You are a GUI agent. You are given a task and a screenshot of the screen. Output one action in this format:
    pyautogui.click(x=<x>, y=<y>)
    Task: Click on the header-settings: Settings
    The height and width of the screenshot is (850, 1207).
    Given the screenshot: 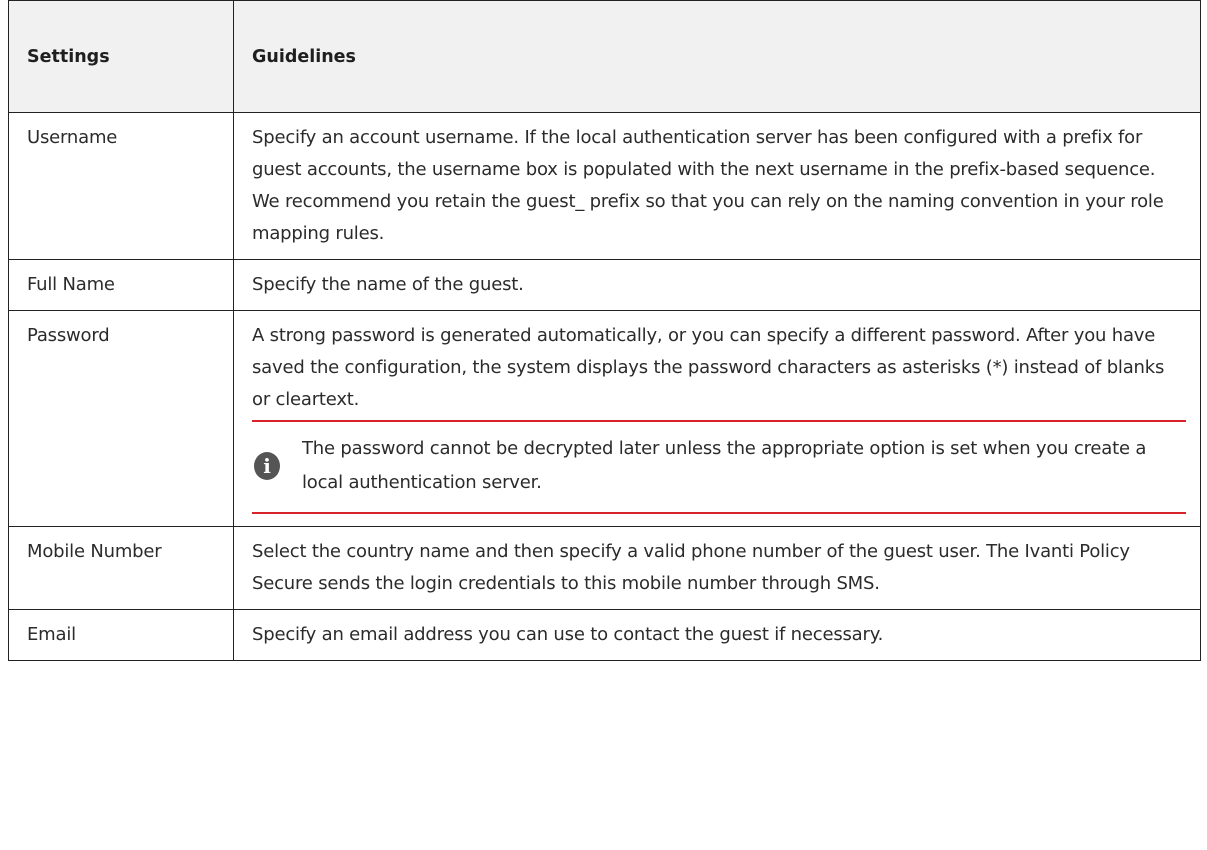 What is the action you would take?
    pyautogui.click(x=121, y=56)
    